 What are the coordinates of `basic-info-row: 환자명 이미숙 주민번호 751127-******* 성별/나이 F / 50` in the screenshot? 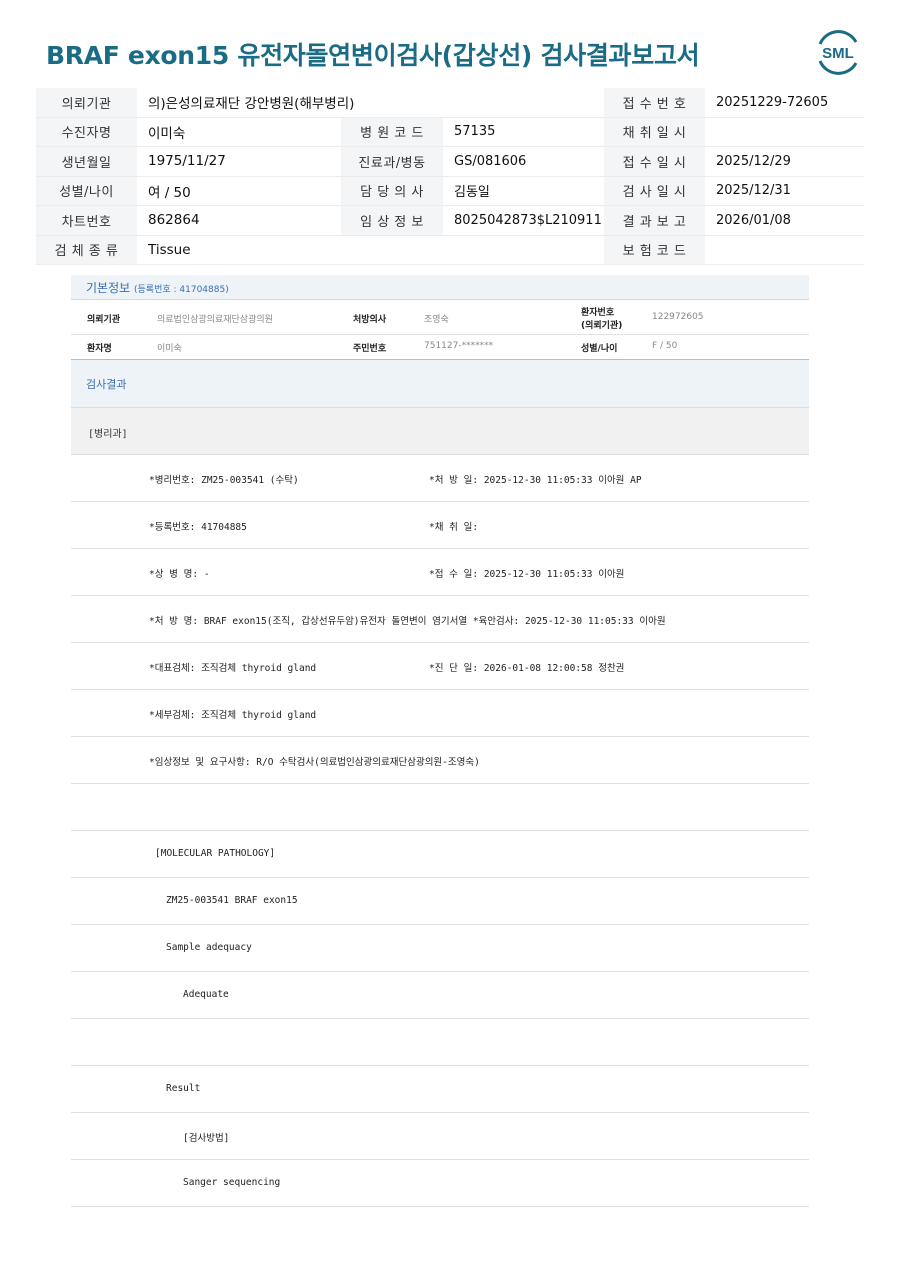 It's located at (440, 347).